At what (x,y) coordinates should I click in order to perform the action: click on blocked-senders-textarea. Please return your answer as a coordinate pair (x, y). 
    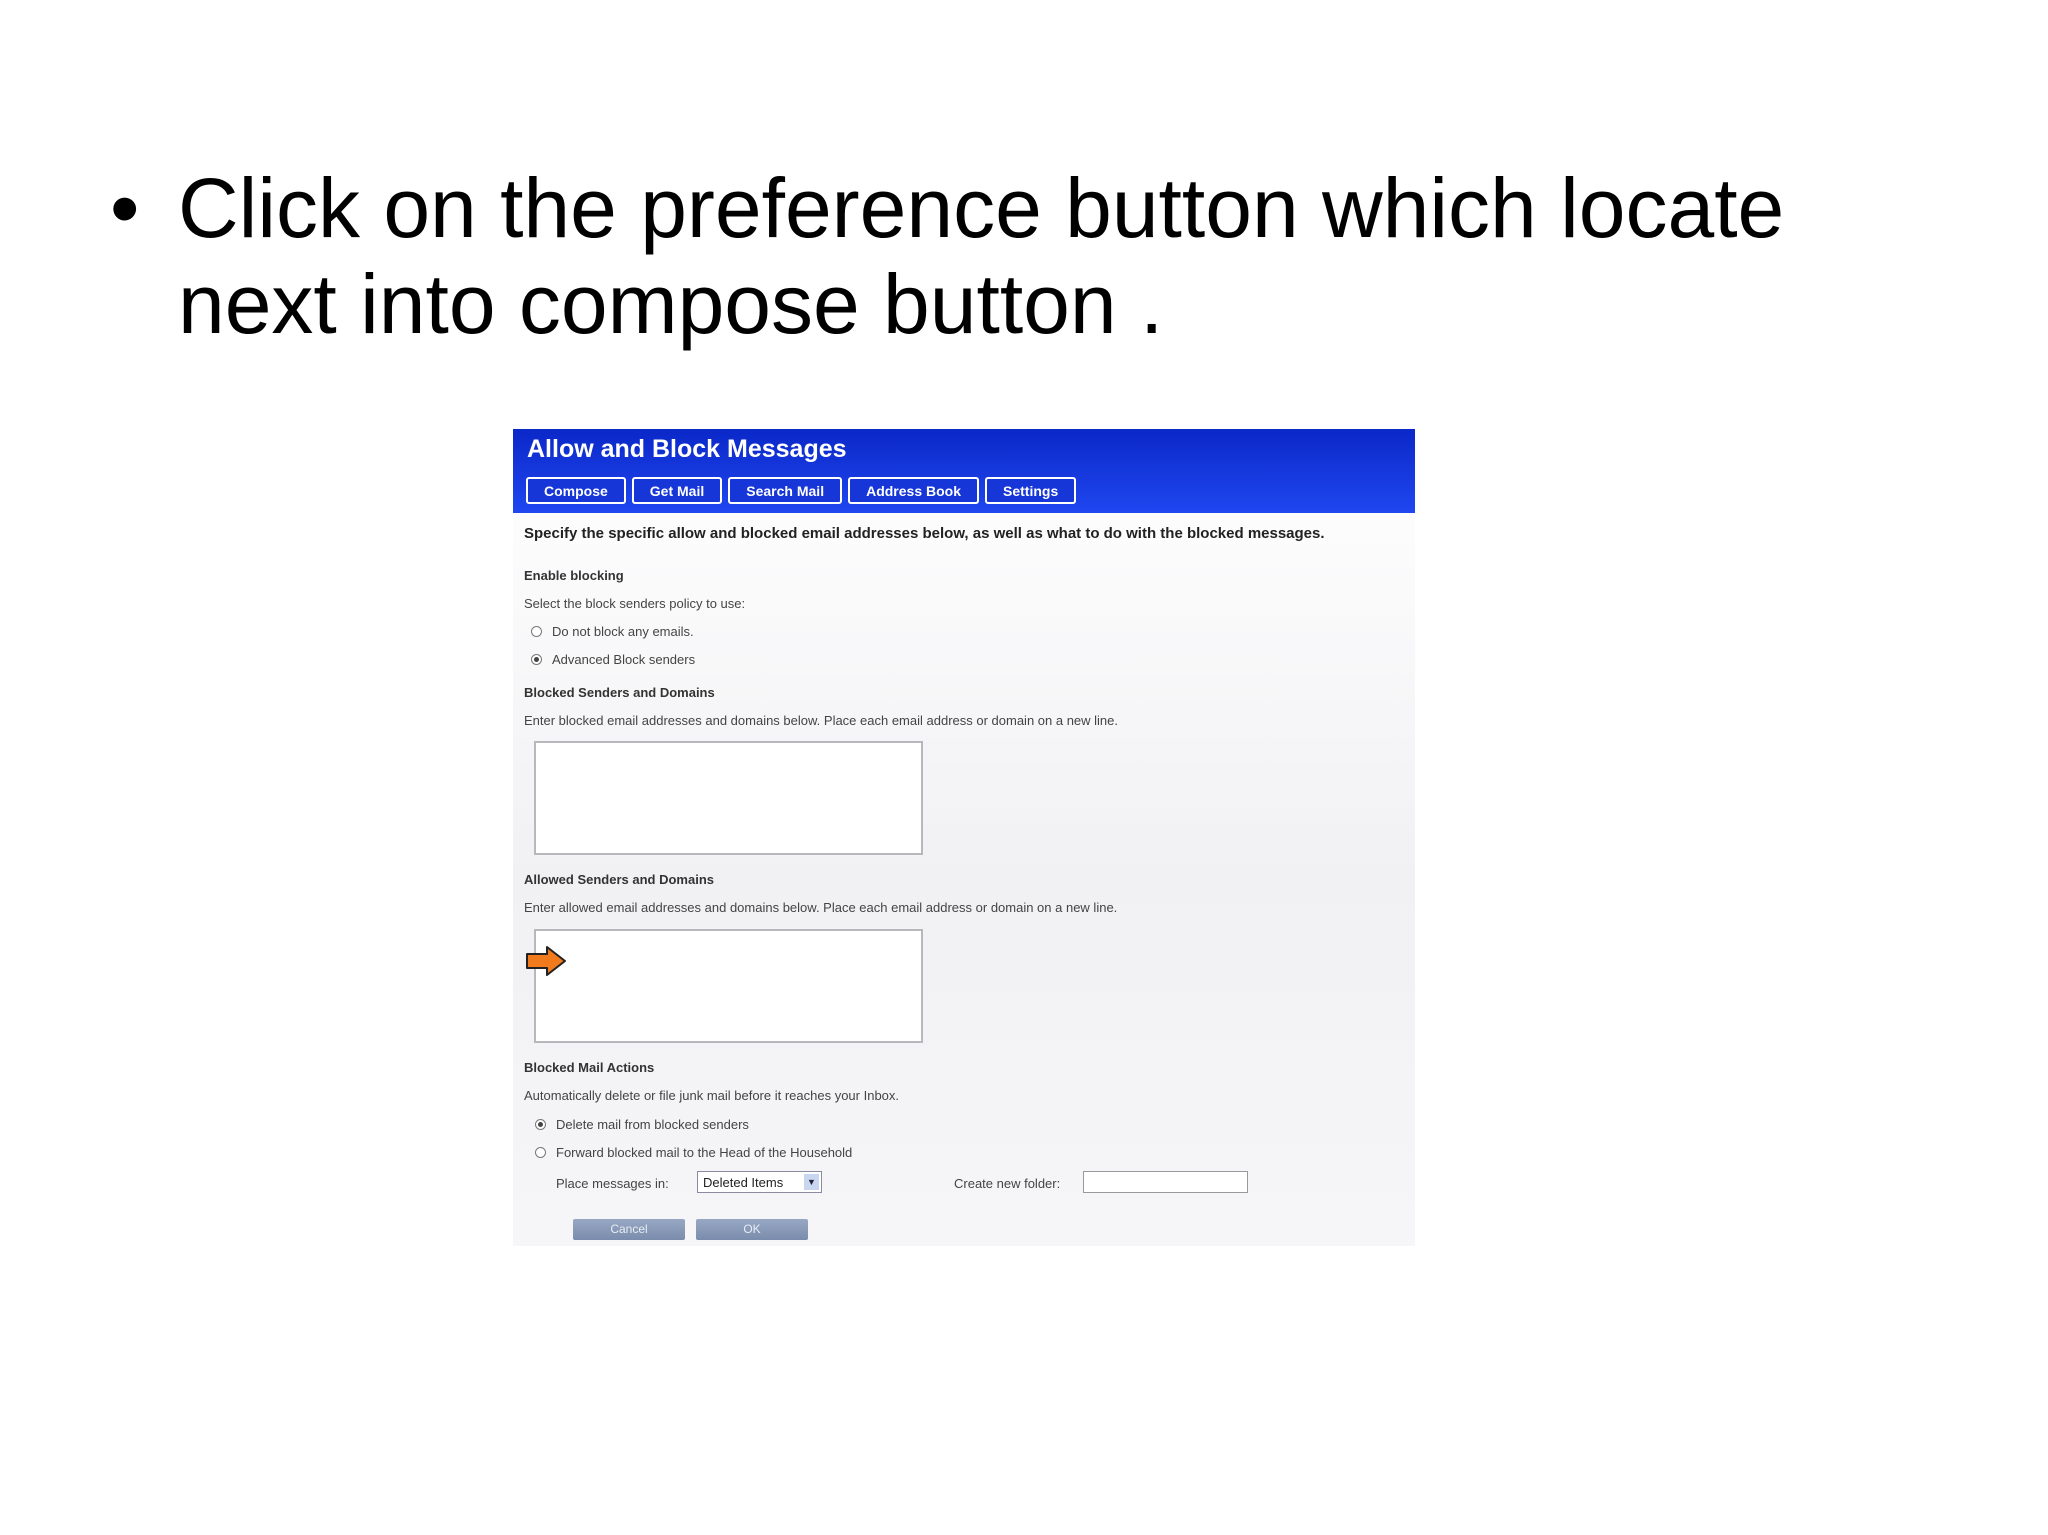
    Looking at the image, I should click on (728, 798).